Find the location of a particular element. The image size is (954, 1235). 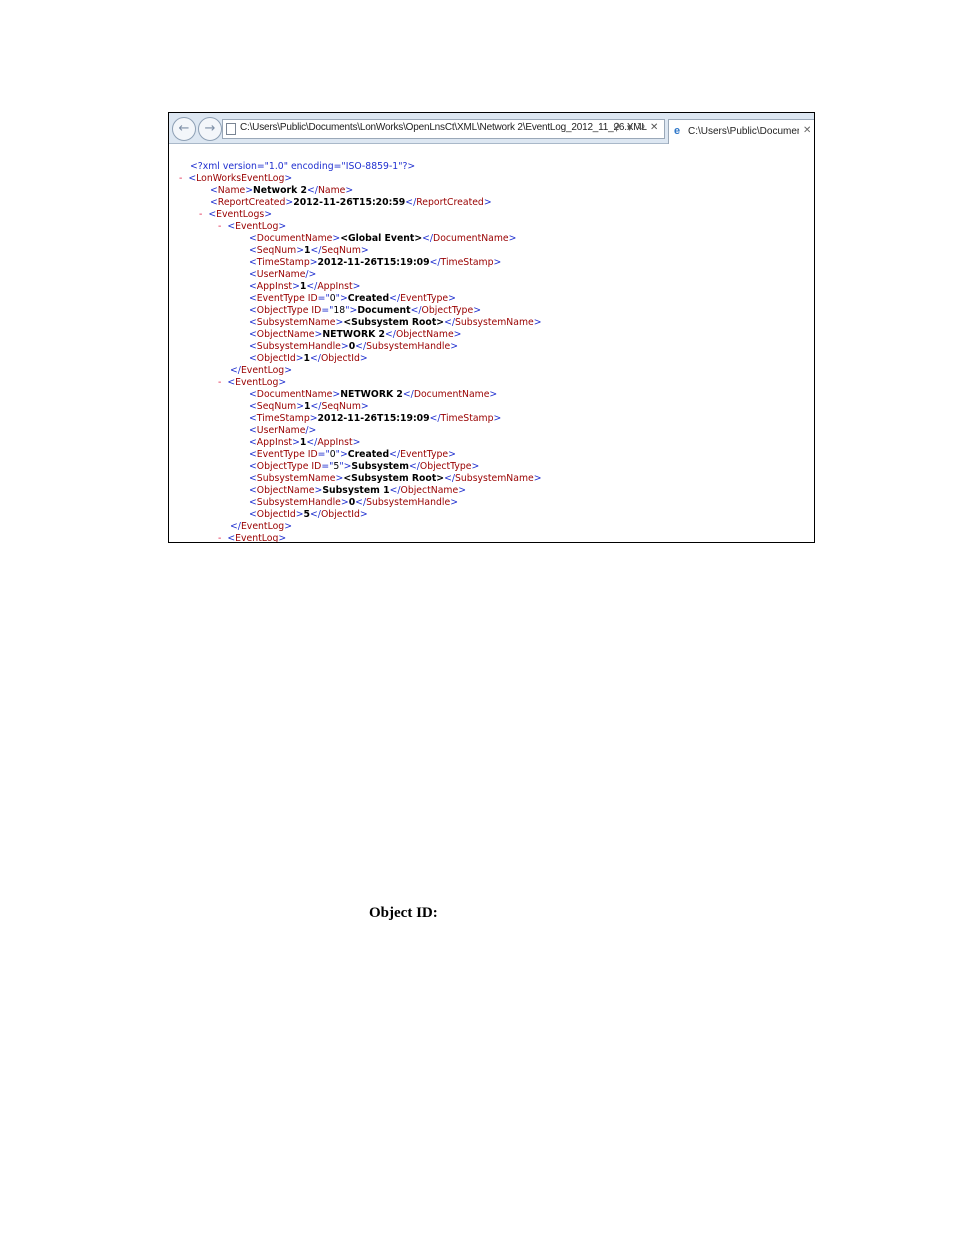

page-icon is located at coordinates (231, 129).